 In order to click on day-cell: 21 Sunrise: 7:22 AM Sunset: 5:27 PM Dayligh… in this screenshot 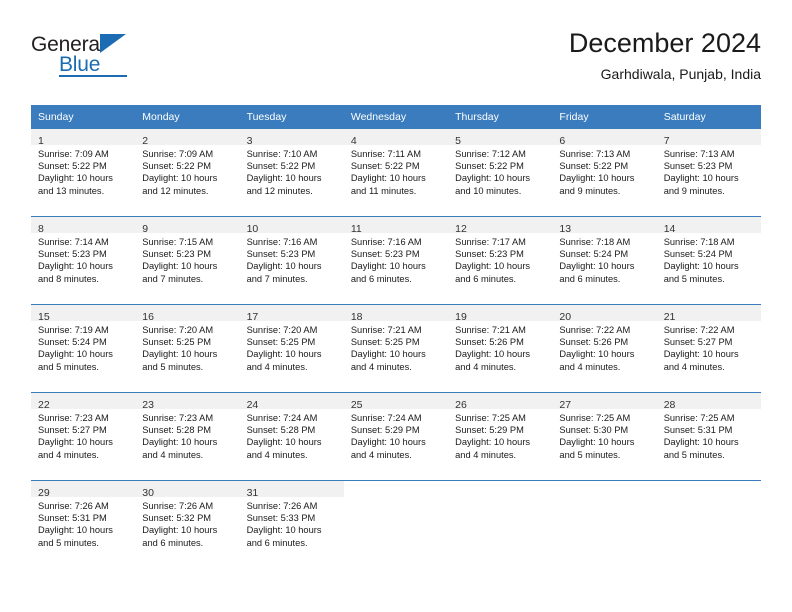, I will do `click(708, 348)`.